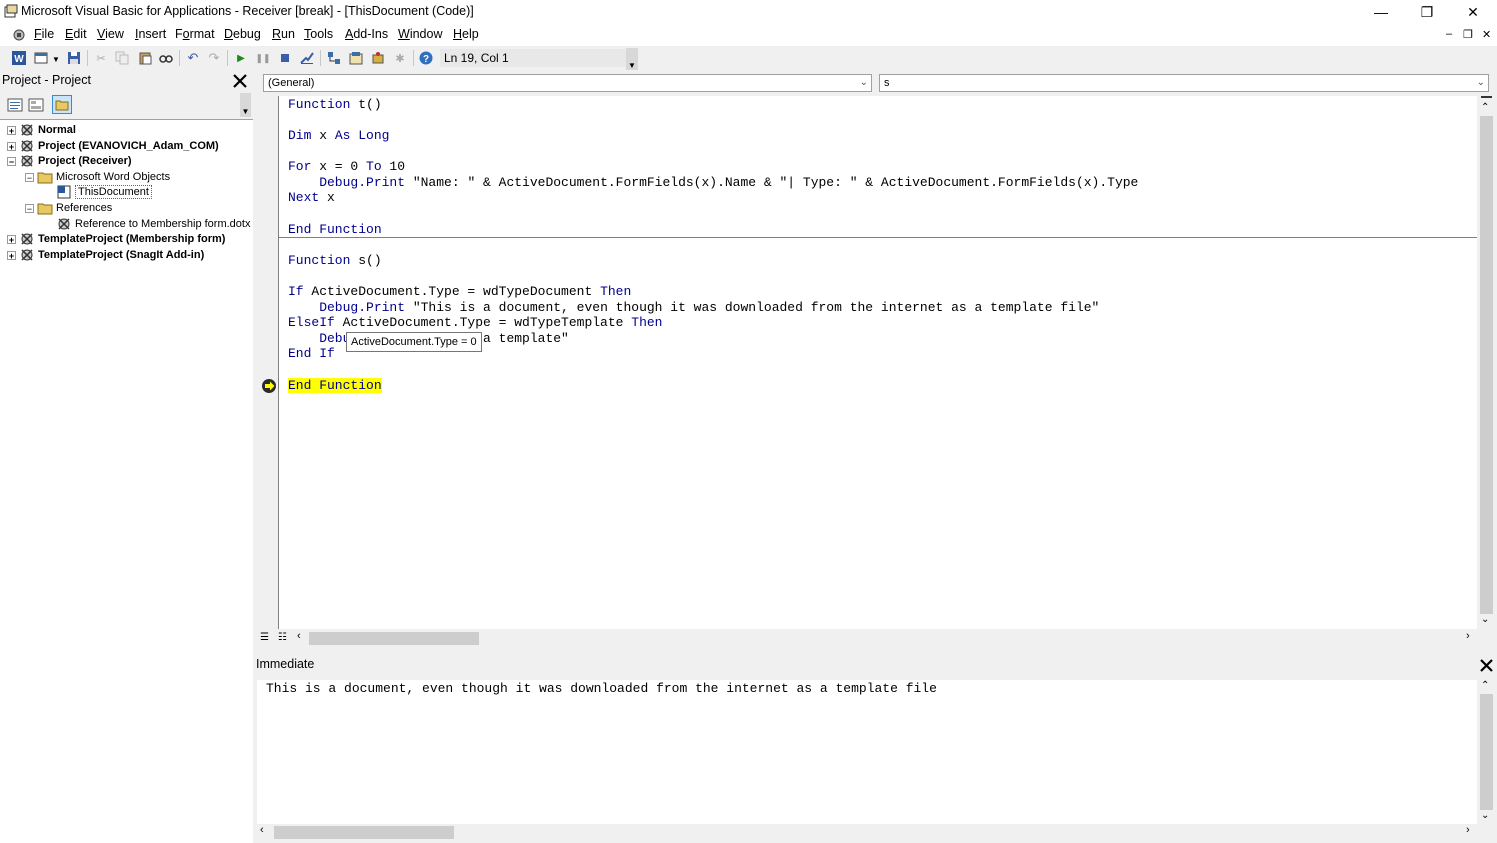 This screenshot has width=1497, height=843. What do you see at coordinates (1381, 12) in the screenshot?
I see `minimize-button: —` at bounding box center [1381, 12].